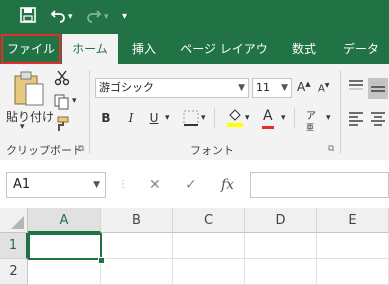 The width and height of the screenshot is (389, 285). Describe the element at coordinates (304, 49) in the screenshot. I see `tab-formulas: 数式` at that location.